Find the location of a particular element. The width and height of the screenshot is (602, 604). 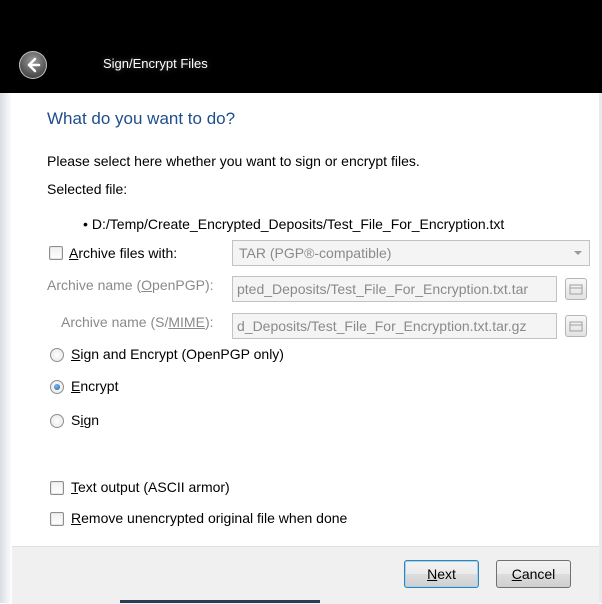

archive-name-smime-label: Archive name (S/MIME): is located at coordinates (137, 322).